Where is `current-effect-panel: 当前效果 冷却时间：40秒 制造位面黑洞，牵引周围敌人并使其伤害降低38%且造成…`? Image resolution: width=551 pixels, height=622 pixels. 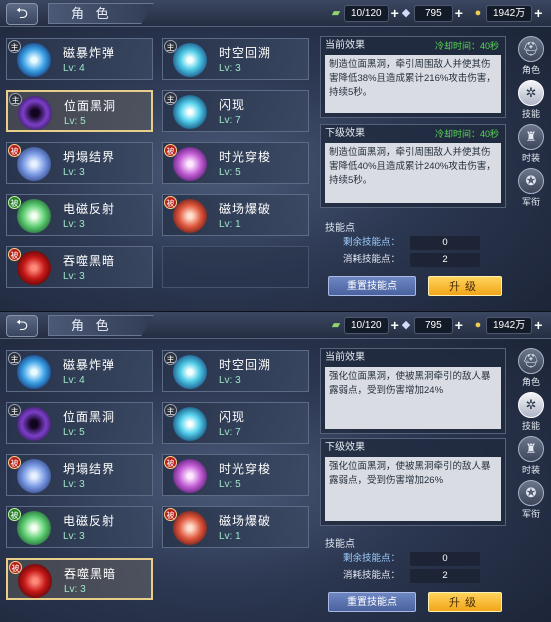 current-effect-panel: 当前效果 冷却时间：40秒 制造位面黑洞，牵引周围敌人并使其伤害降低38%且造成… is located at coordinates (413, 77).